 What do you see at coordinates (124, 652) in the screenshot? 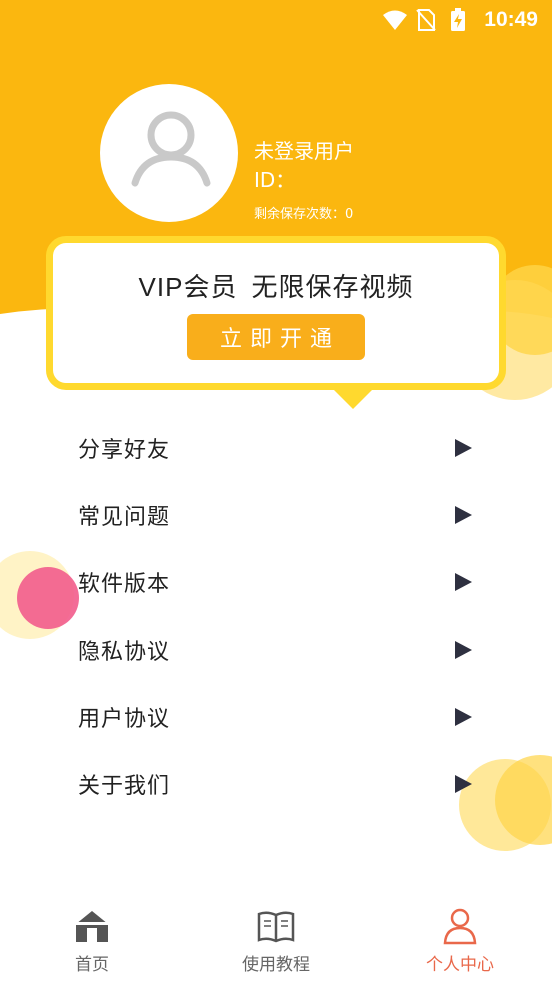
I see `menu-item-label: 隐私协议` at bounding box center [124, 652].